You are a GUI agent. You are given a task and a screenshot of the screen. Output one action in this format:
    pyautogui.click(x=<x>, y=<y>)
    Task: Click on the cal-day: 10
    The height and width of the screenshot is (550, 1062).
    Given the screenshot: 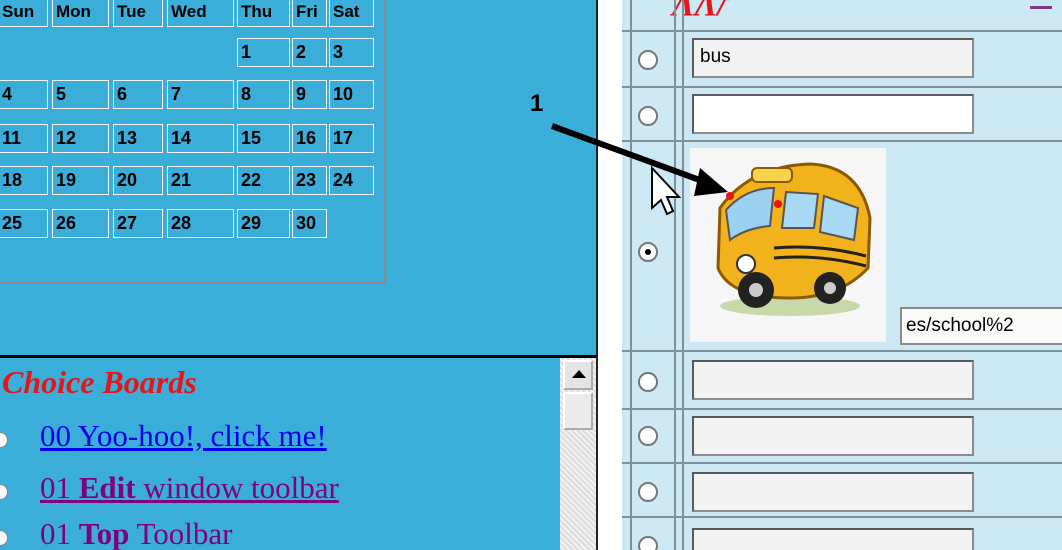 What is the action you would take?
    pyautogui.click(x=351, y=94)
    